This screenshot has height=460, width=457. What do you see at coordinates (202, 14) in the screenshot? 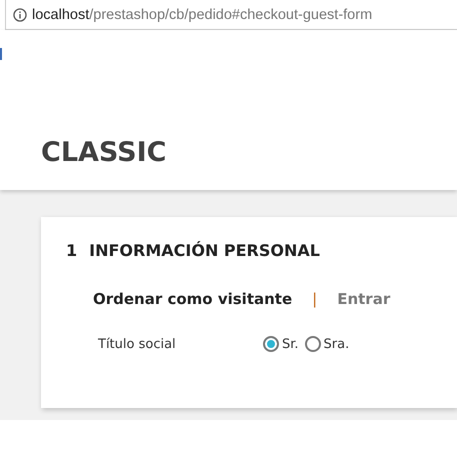
I see `url-text: localhost/prestashop/cb/pedido#checkout-guest-form` at bounding box center [202, 14].